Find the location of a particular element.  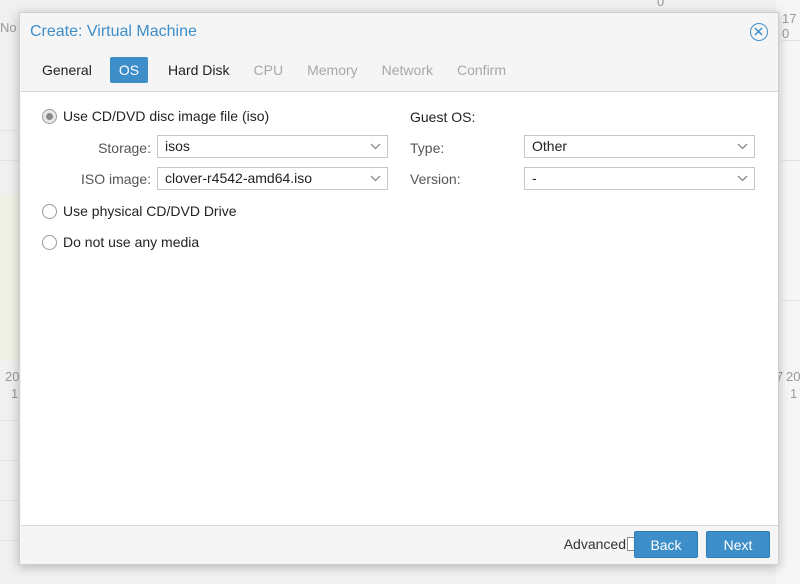

advanced-label: Advanced is located at coordinates (594, 544).